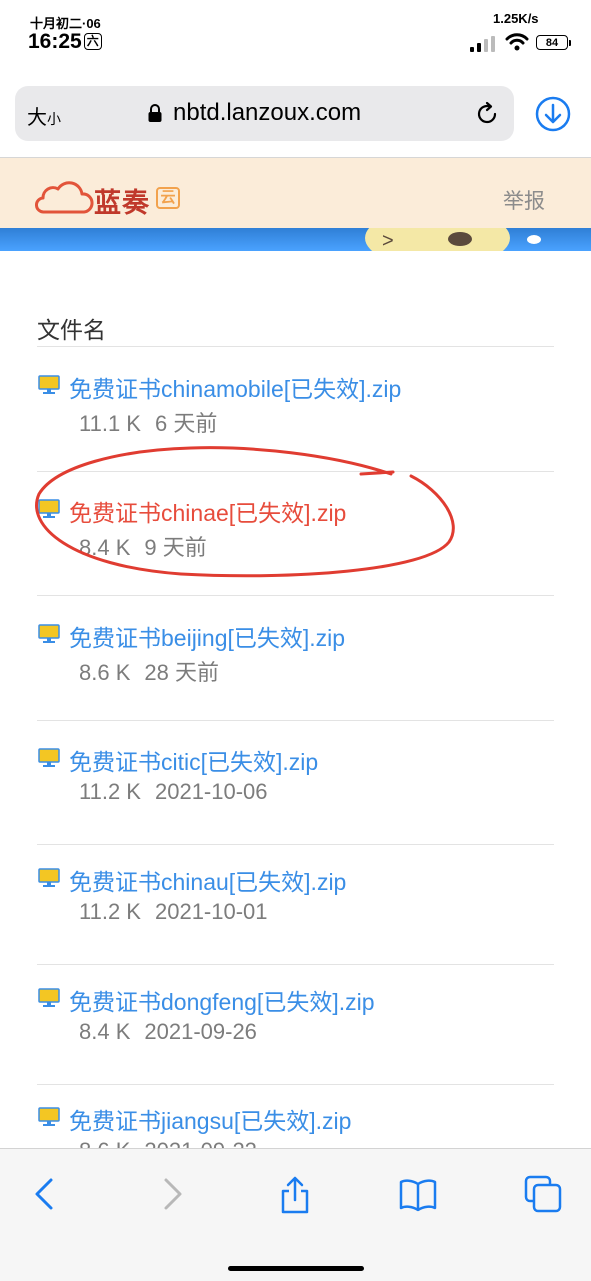  What do you see at coordinates (211, 911) in the screenshot?
I see `file-date: 2021-10-01` at bounding box center [211, 911].